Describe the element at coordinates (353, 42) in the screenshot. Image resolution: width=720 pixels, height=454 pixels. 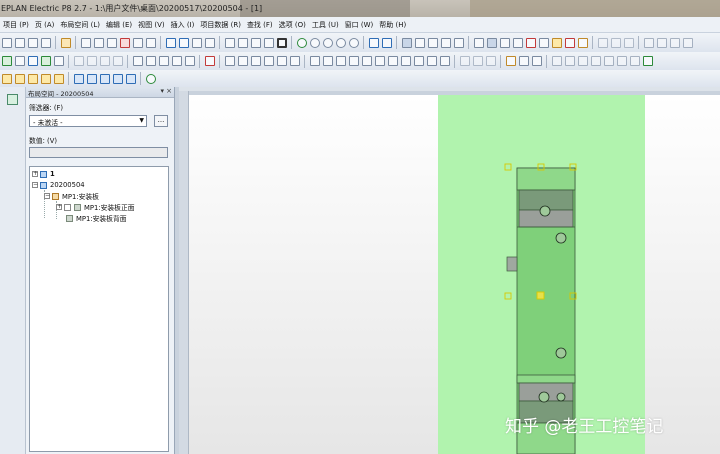
I see `zoom-all-icon` at that location.